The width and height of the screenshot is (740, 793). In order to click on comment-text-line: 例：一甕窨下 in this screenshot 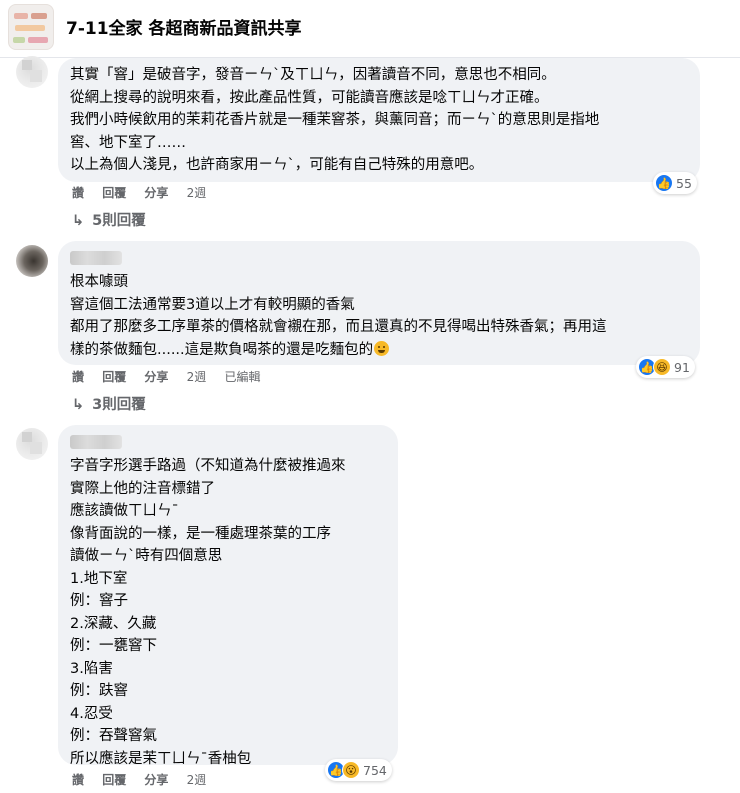, I will do `click(113, 646)`.